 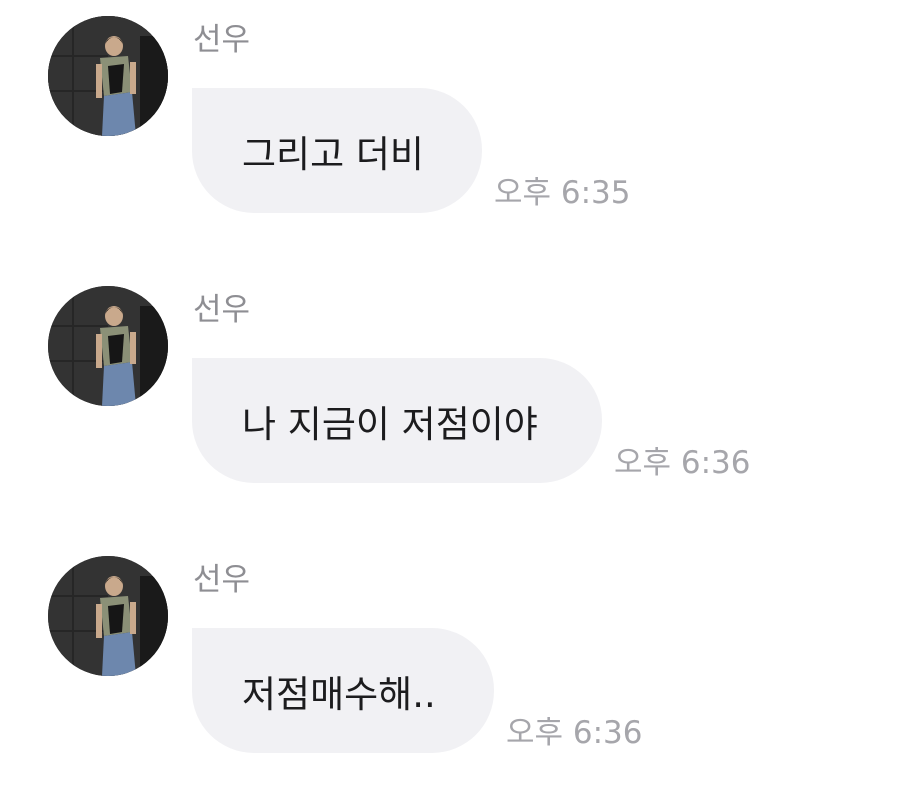 I want to click on message-text: 저점매수해.., so click(x=339, y=694).